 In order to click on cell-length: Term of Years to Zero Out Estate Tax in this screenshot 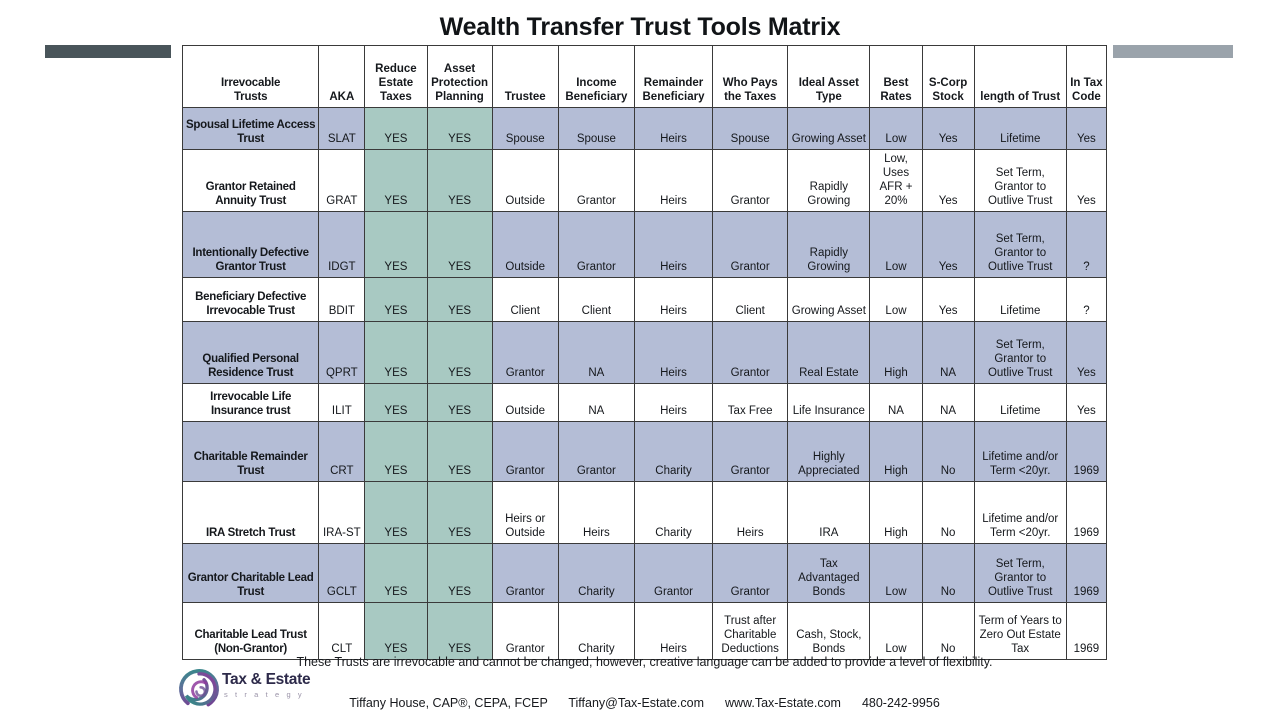, I will do `click(1020, 631)`.